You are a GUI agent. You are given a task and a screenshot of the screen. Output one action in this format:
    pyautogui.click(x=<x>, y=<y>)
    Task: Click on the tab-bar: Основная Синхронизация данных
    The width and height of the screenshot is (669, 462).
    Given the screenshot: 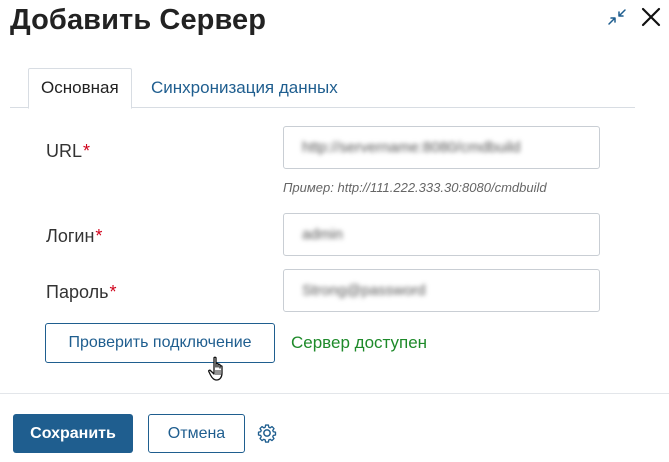 What is the action you would take?
    pyautogui.click(x=322, y=88)
    